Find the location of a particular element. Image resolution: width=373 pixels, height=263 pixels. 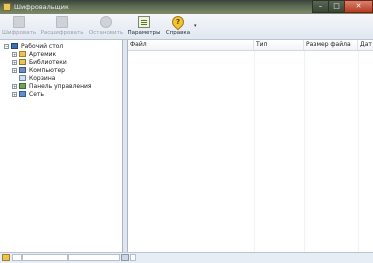

folder-icon is located at coordinates (6, 257).